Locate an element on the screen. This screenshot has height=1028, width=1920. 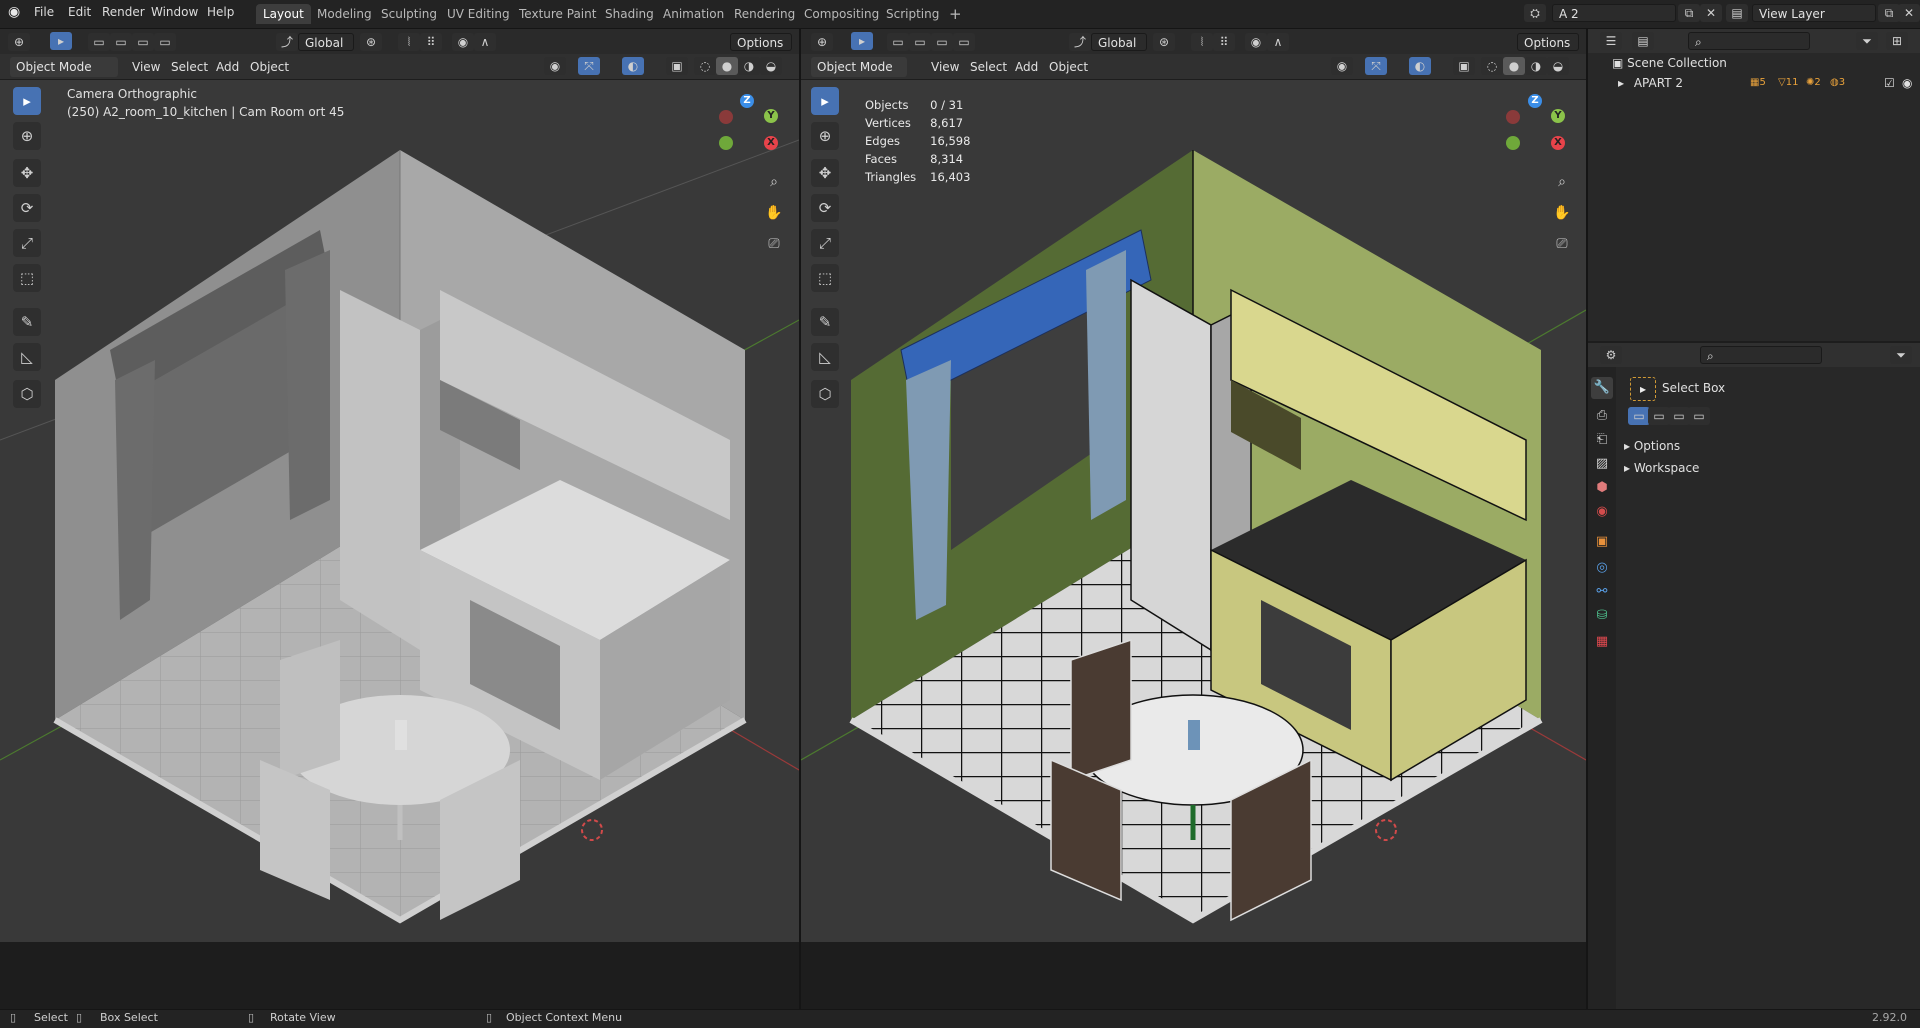
scene-name-field: A 2 is located at coordinates (1614, 13).